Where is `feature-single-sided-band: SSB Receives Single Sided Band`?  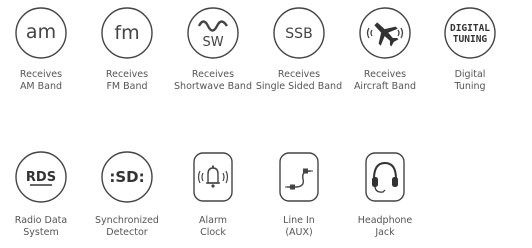
feature-single-sided-band: SSB Receives Single Sided Band is located at coordinates (299, 49).